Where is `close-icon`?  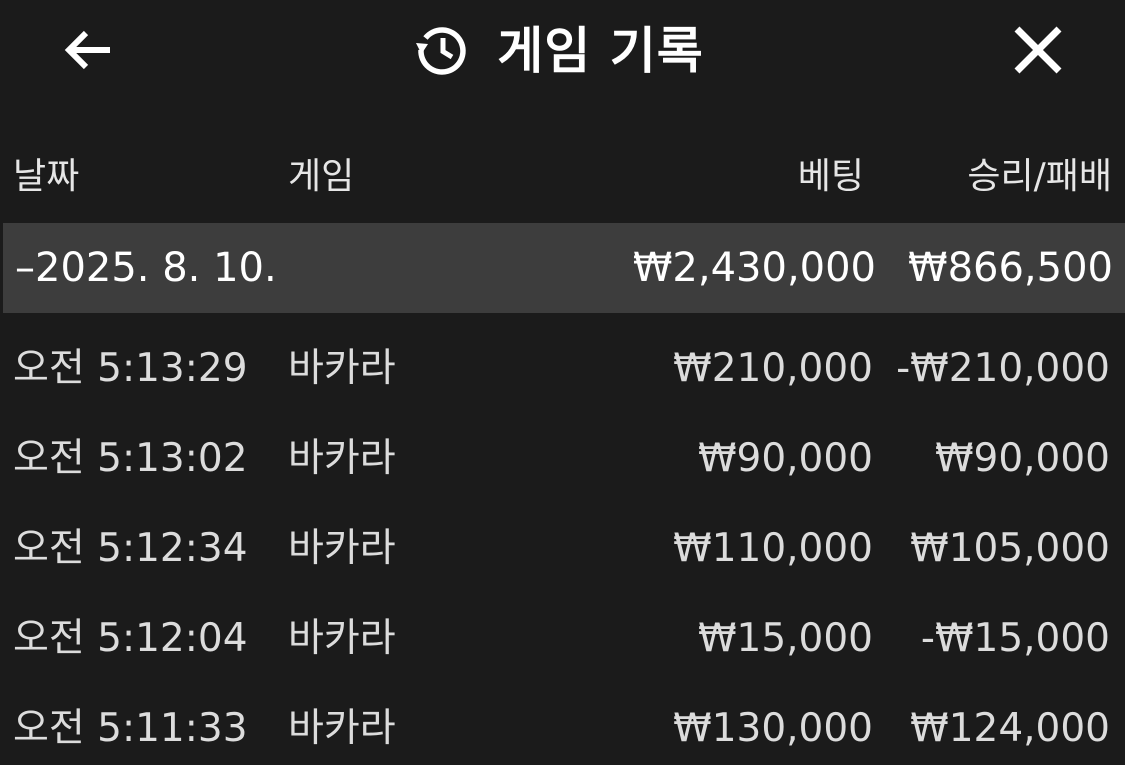 close-icon is located at coordinates (1038, 50).